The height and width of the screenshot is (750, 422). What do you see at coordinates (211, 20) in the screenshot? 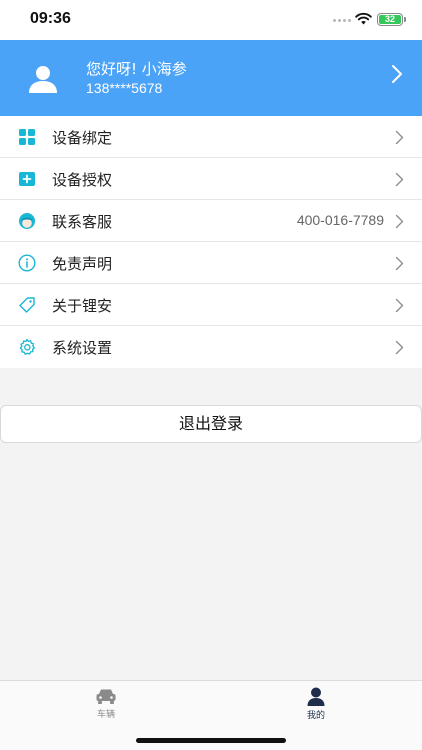
I see `status-bar: 09:36 32` at bounding box center [211, 20].